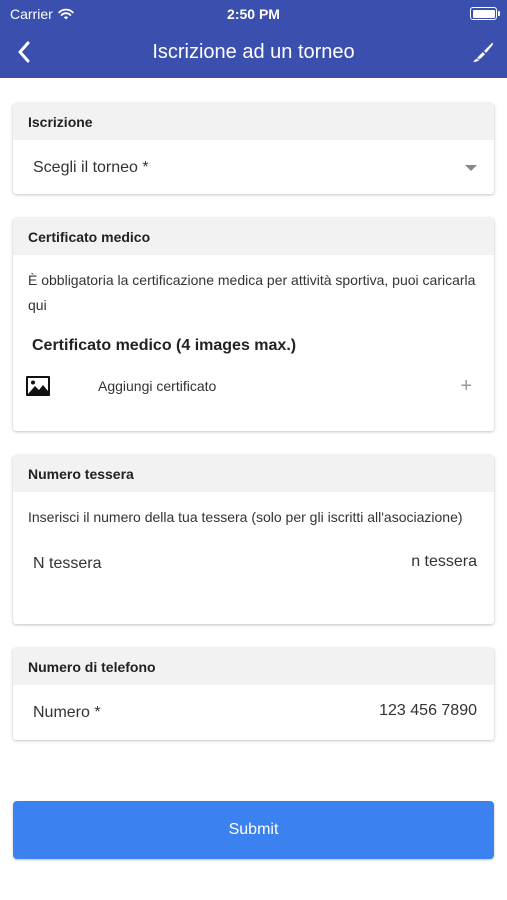 The image size is (507, 900). Describe the element at coordinates (253, 236) in the screenshot. I see `certificato-header: Certificato medico` at that location.